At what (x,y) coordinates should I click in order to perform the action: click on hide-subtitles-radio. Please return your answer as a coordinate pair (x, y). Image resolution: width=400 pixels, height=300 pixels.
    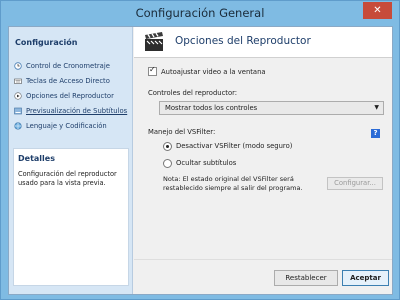
    Looking at the image, I should click on (167, 163).